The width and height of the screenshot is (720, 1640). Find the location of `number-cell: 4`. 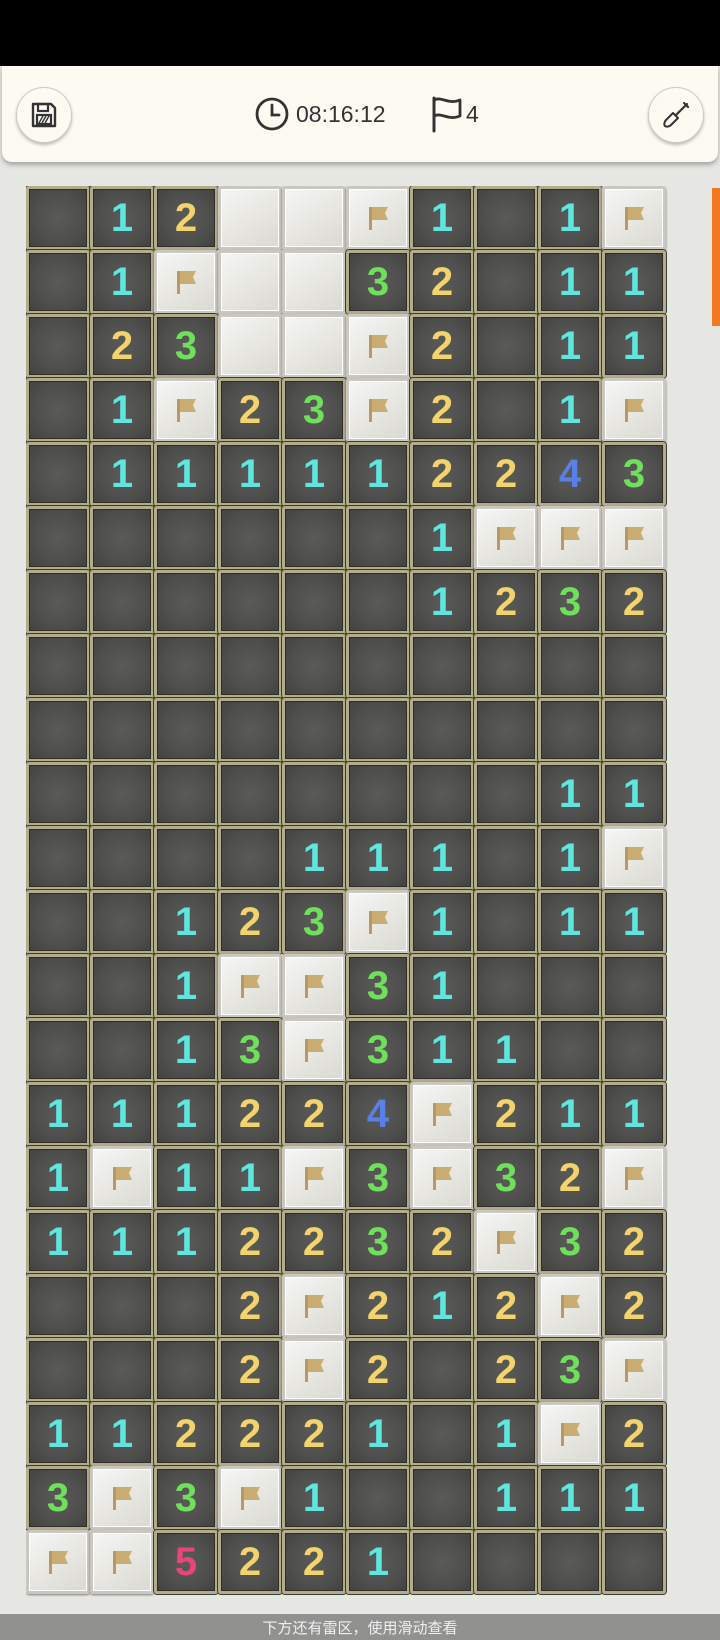

number-cell: 4 is located at coordinates (378, 1114).